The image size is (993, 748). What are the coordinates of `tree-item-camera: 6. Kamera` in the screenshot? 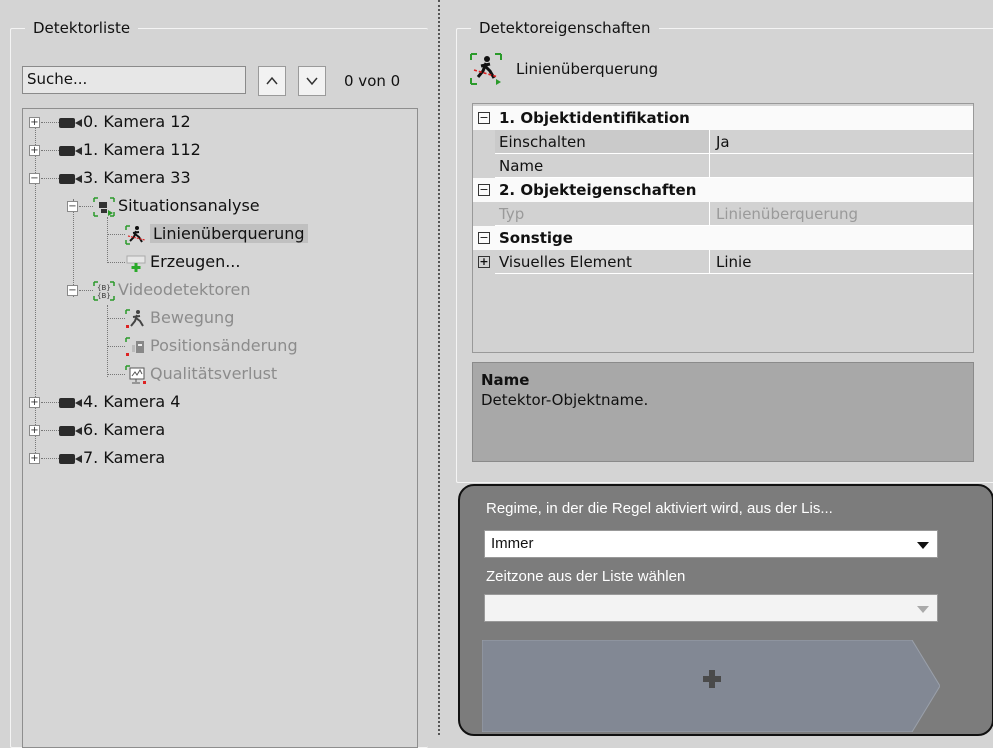 It's located at (112, 430).